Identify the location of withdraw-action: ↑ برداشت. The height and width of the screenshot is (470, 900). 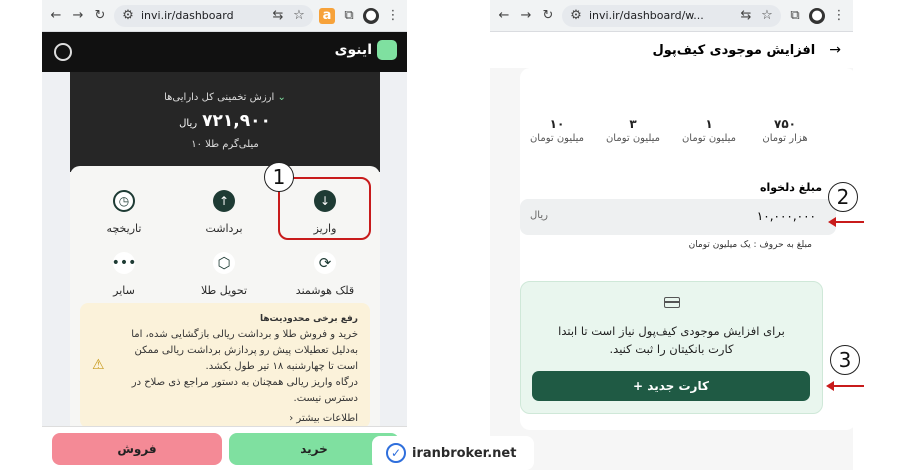
(224, 212).